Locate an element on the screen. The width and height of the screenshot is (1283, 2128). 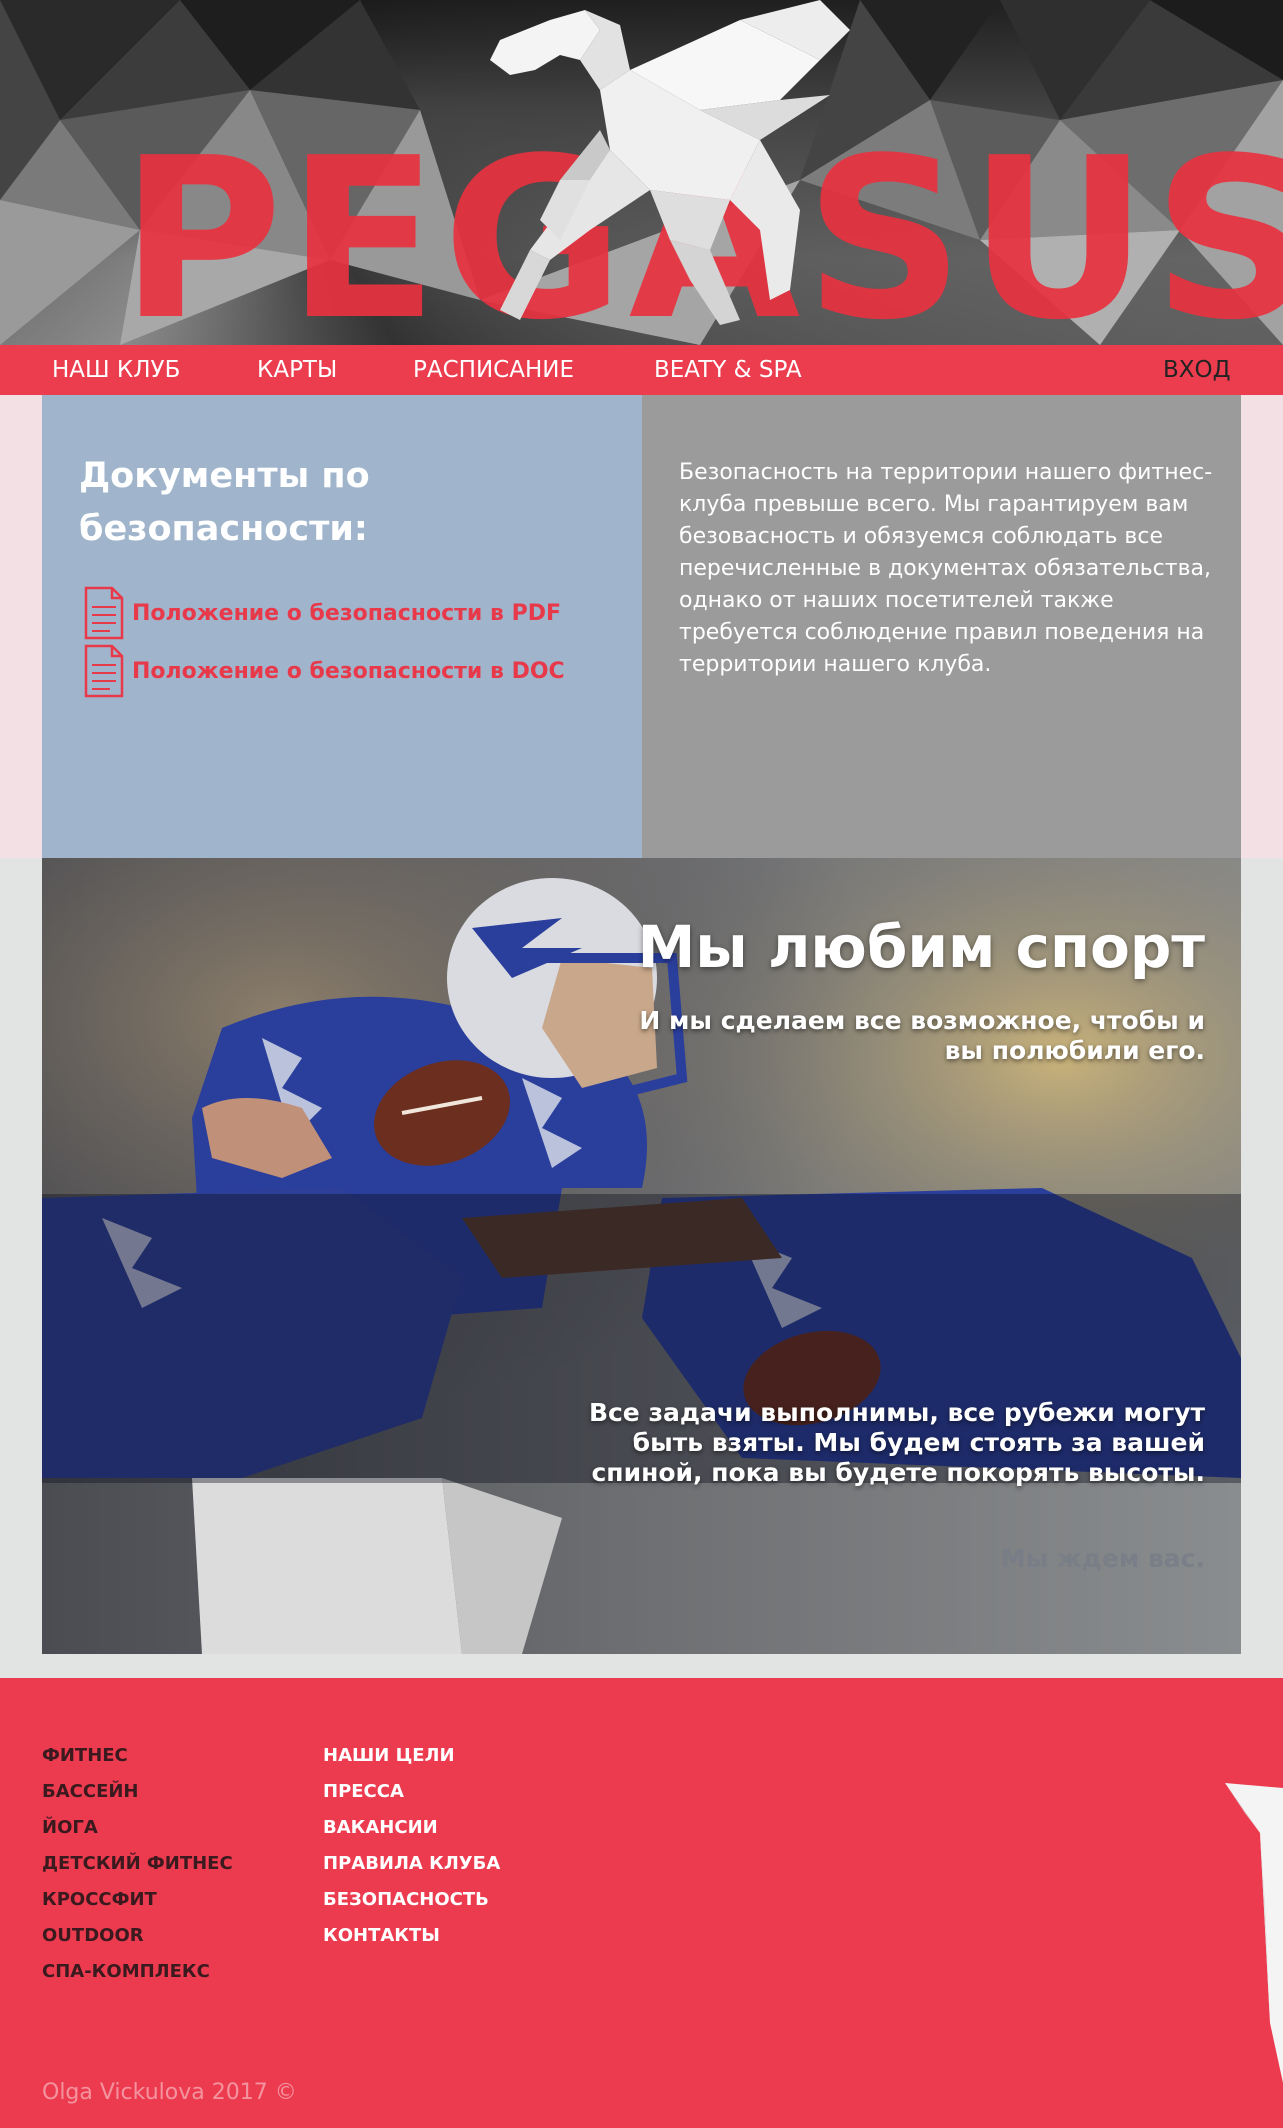
pegasus-logo-icon is located at coordinates (670, 162).